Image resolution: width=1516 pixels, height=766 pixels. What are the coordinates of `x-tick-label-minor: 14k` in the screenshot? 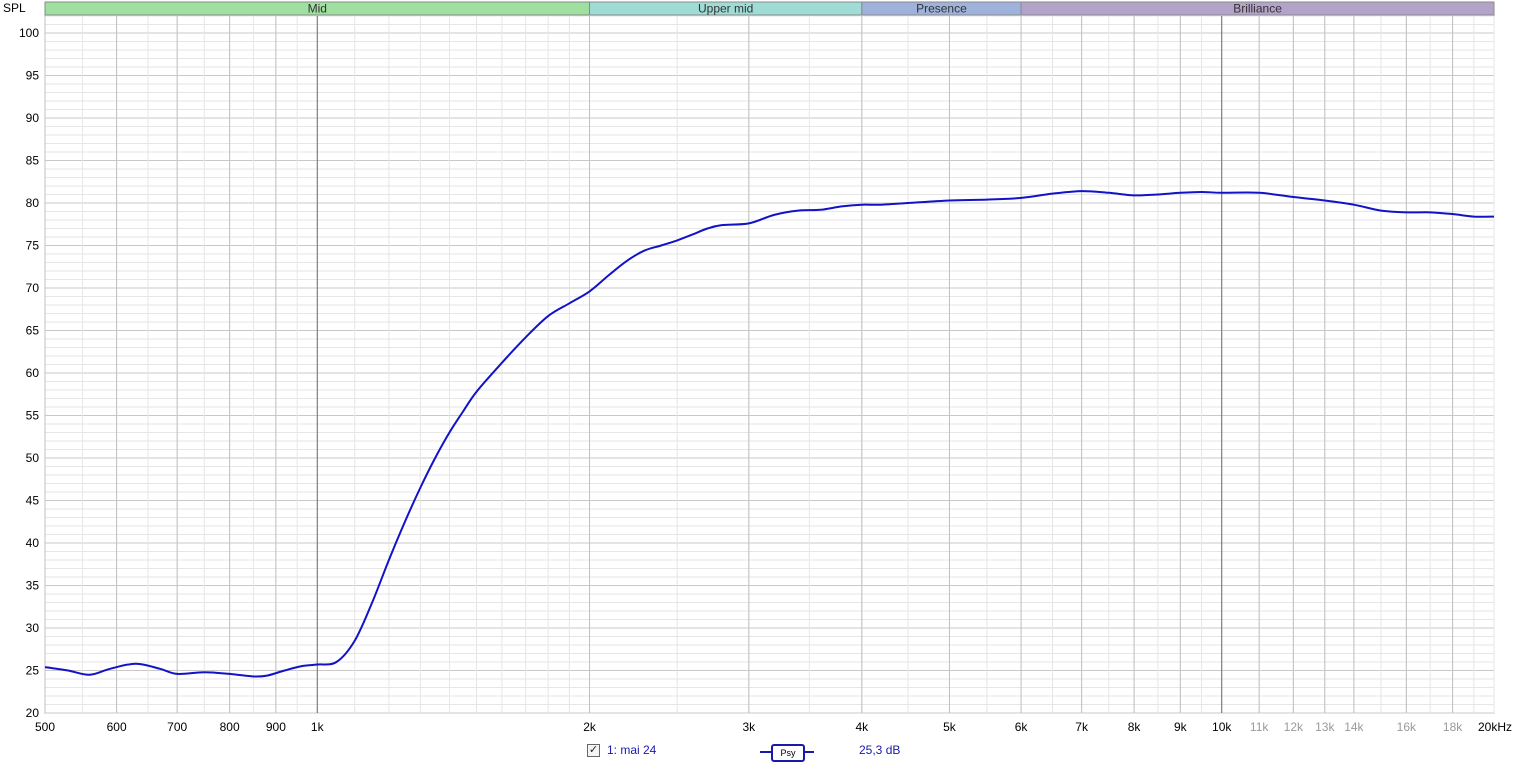 It's located at (1354, 727).